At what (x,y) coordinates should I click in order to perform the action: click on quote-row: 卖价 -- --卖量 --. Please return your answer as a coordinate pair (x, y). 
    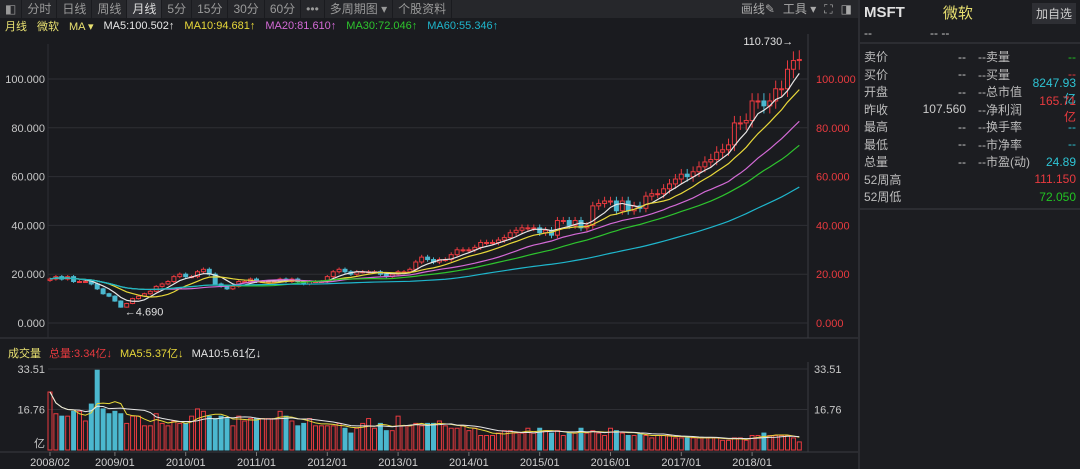
    Looking at the image, I should click on (970, 57).